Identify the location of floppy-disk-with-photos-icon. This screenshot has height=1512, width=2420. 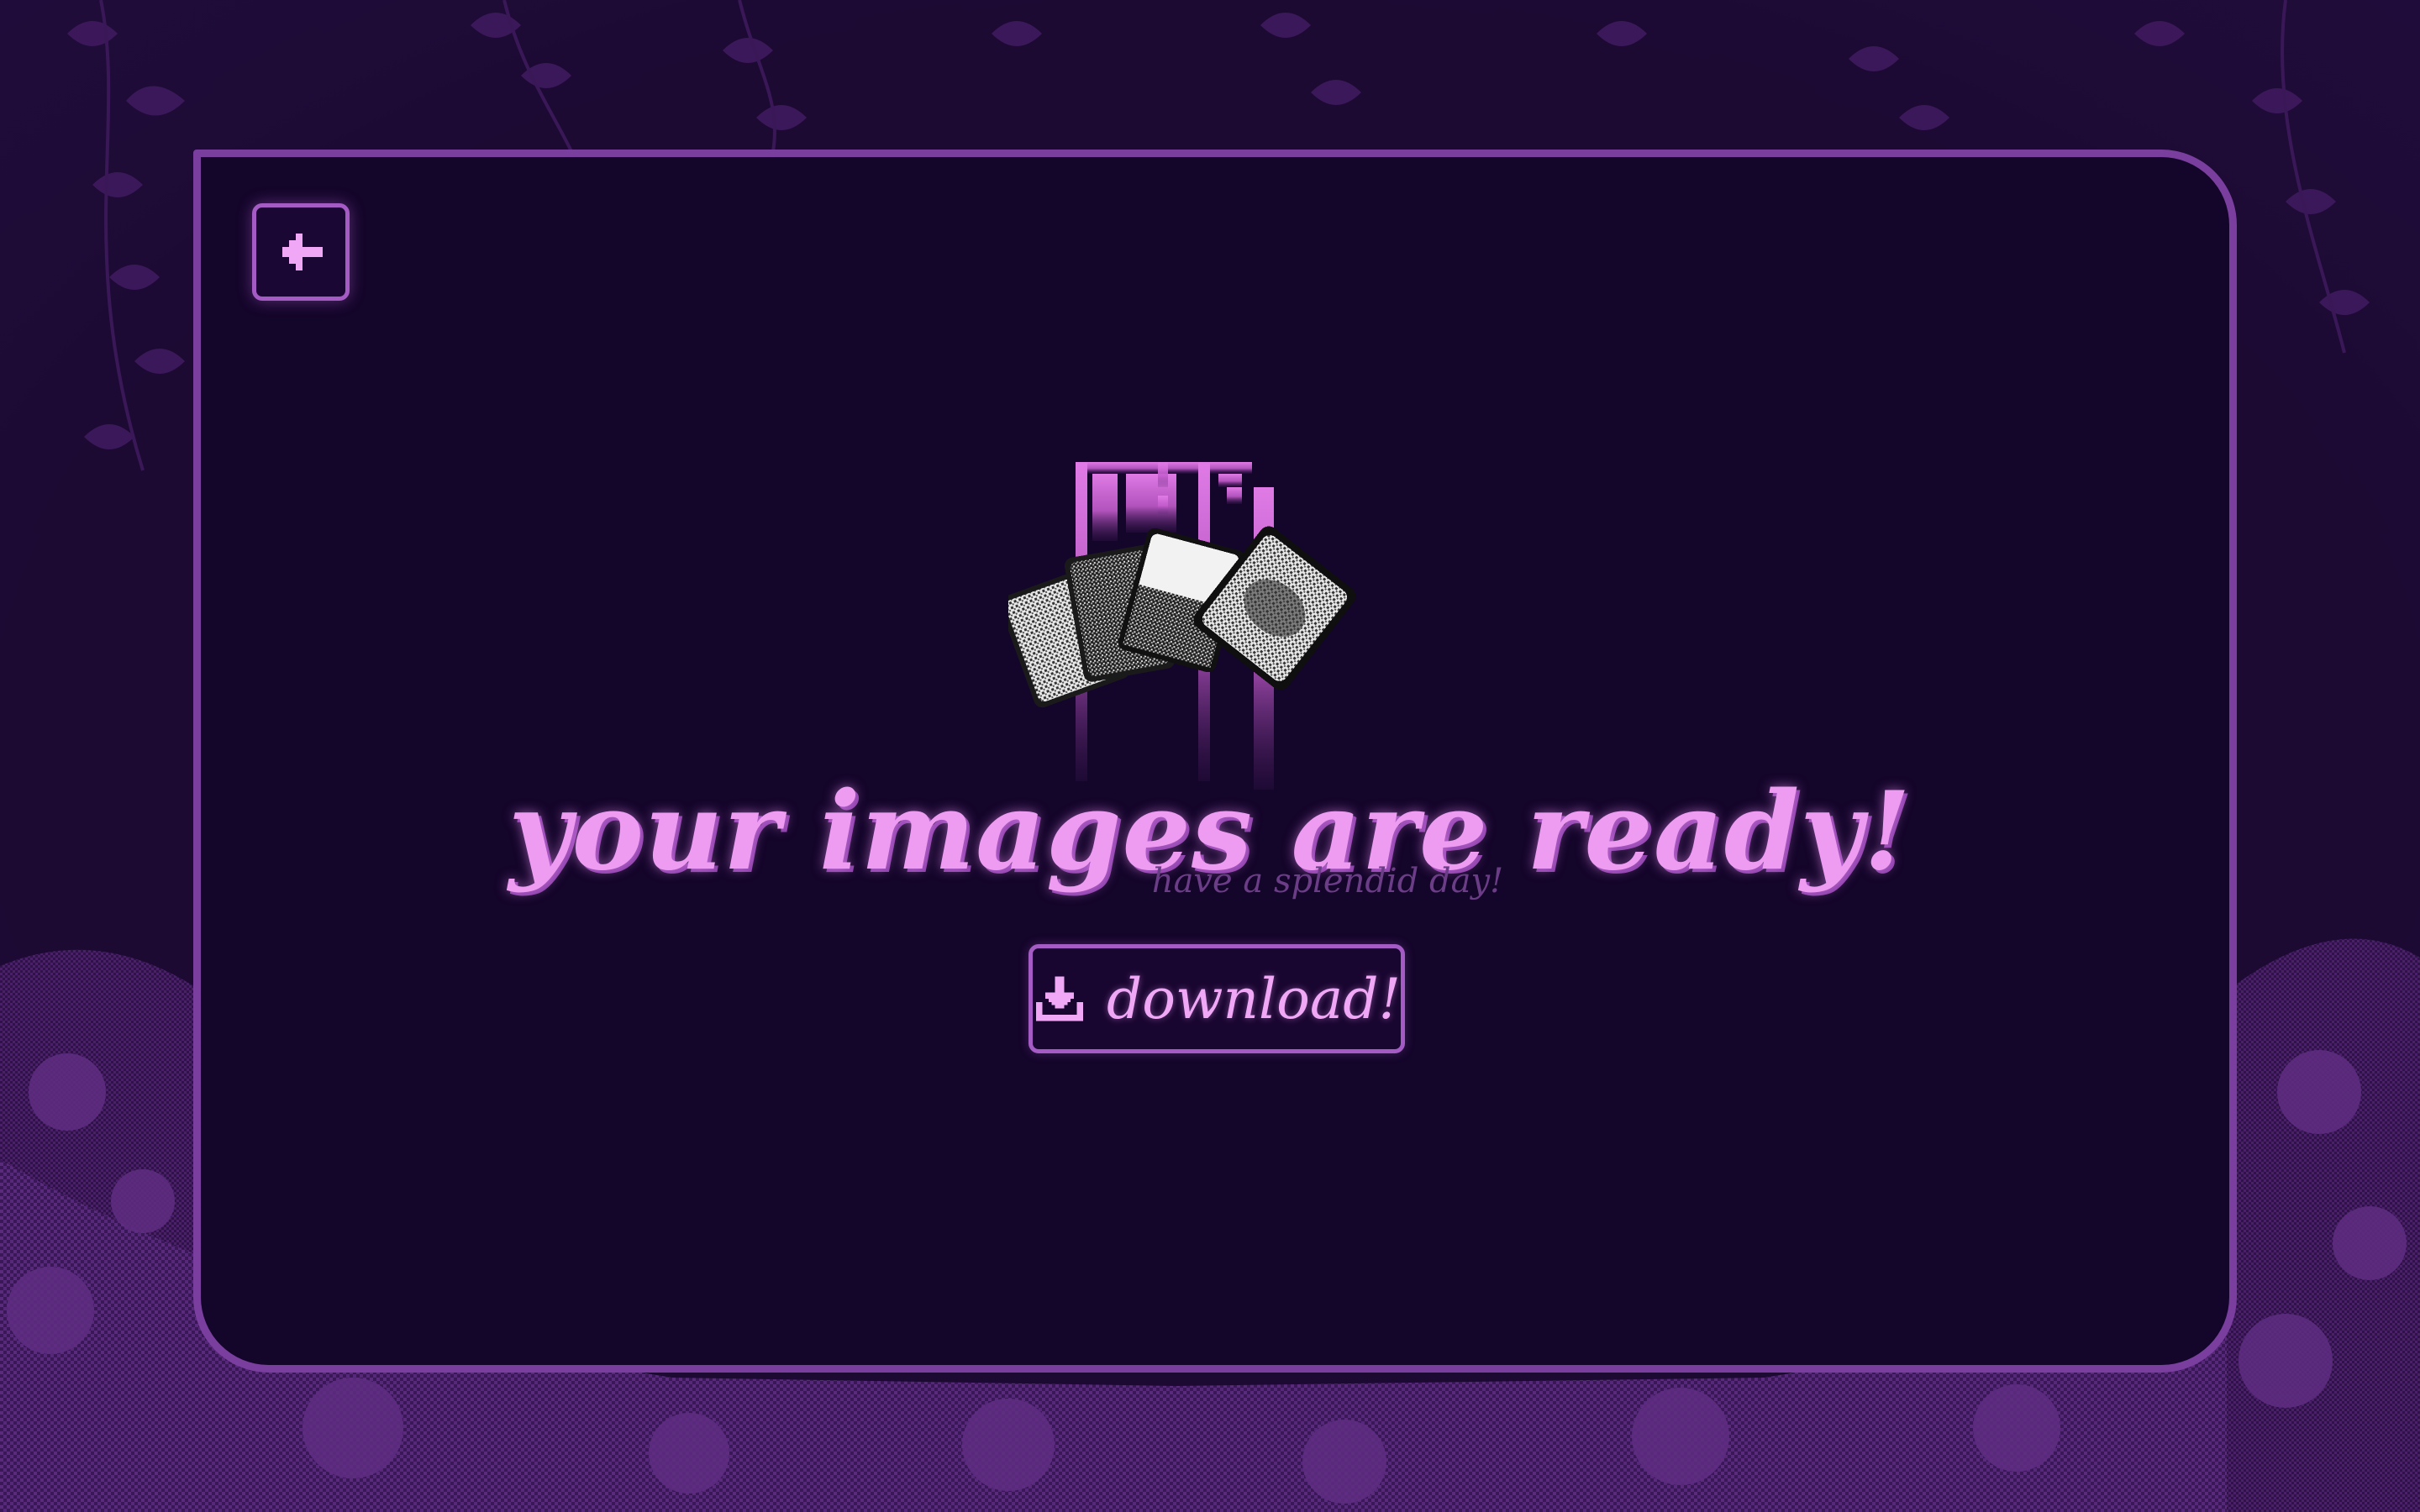
(1182, 626).